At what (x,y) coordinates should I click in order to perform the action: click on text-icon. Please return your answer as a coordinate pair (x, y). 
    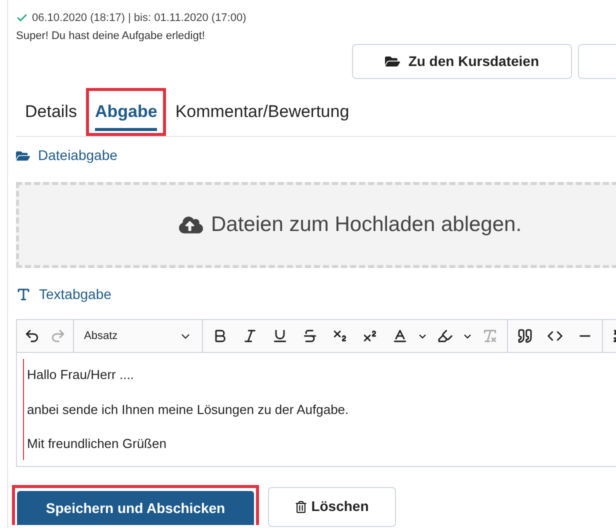
    Looking at the image, I should click on (23, 294).